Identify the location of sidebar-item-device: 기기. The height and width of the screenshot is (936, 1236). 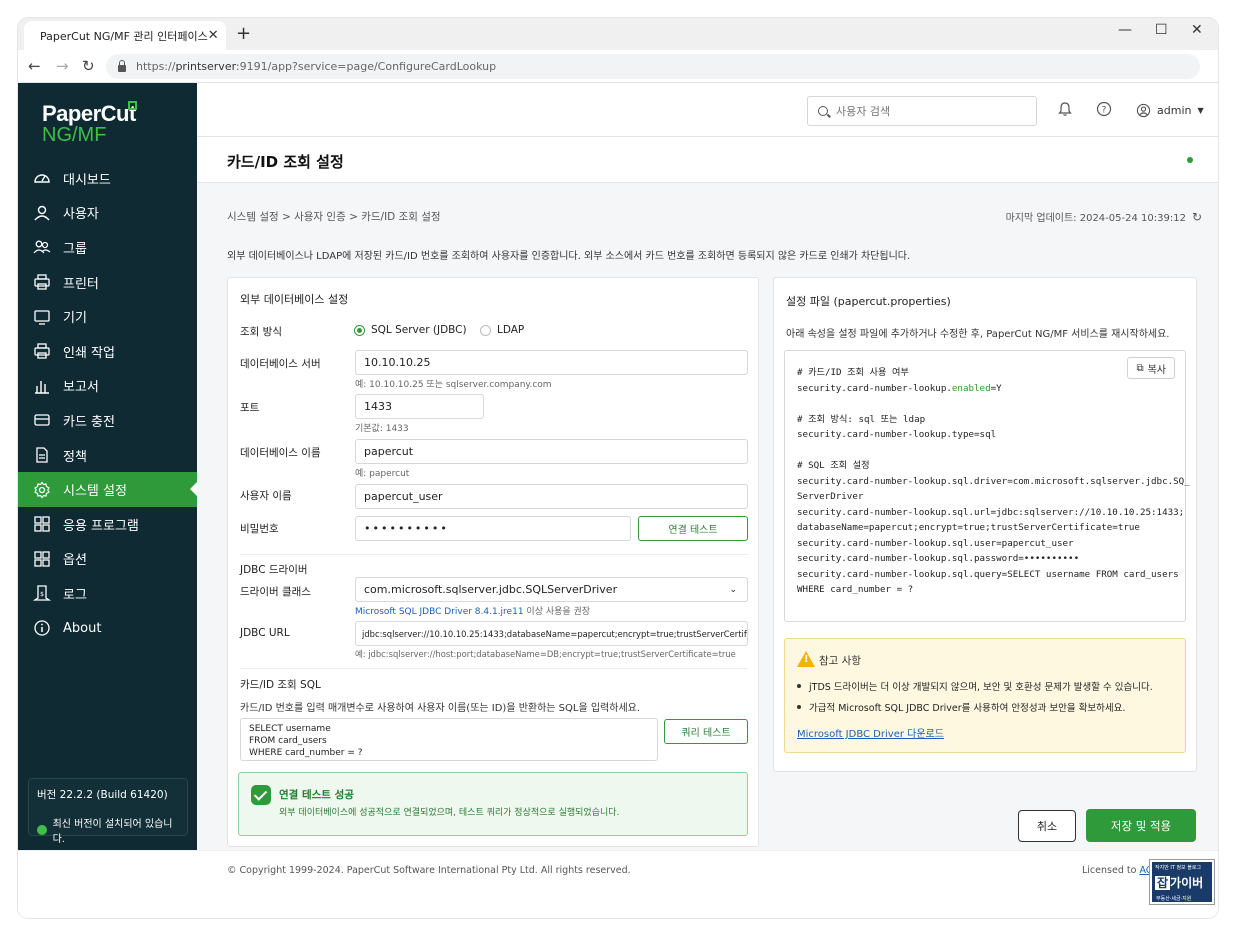
(107, 316).